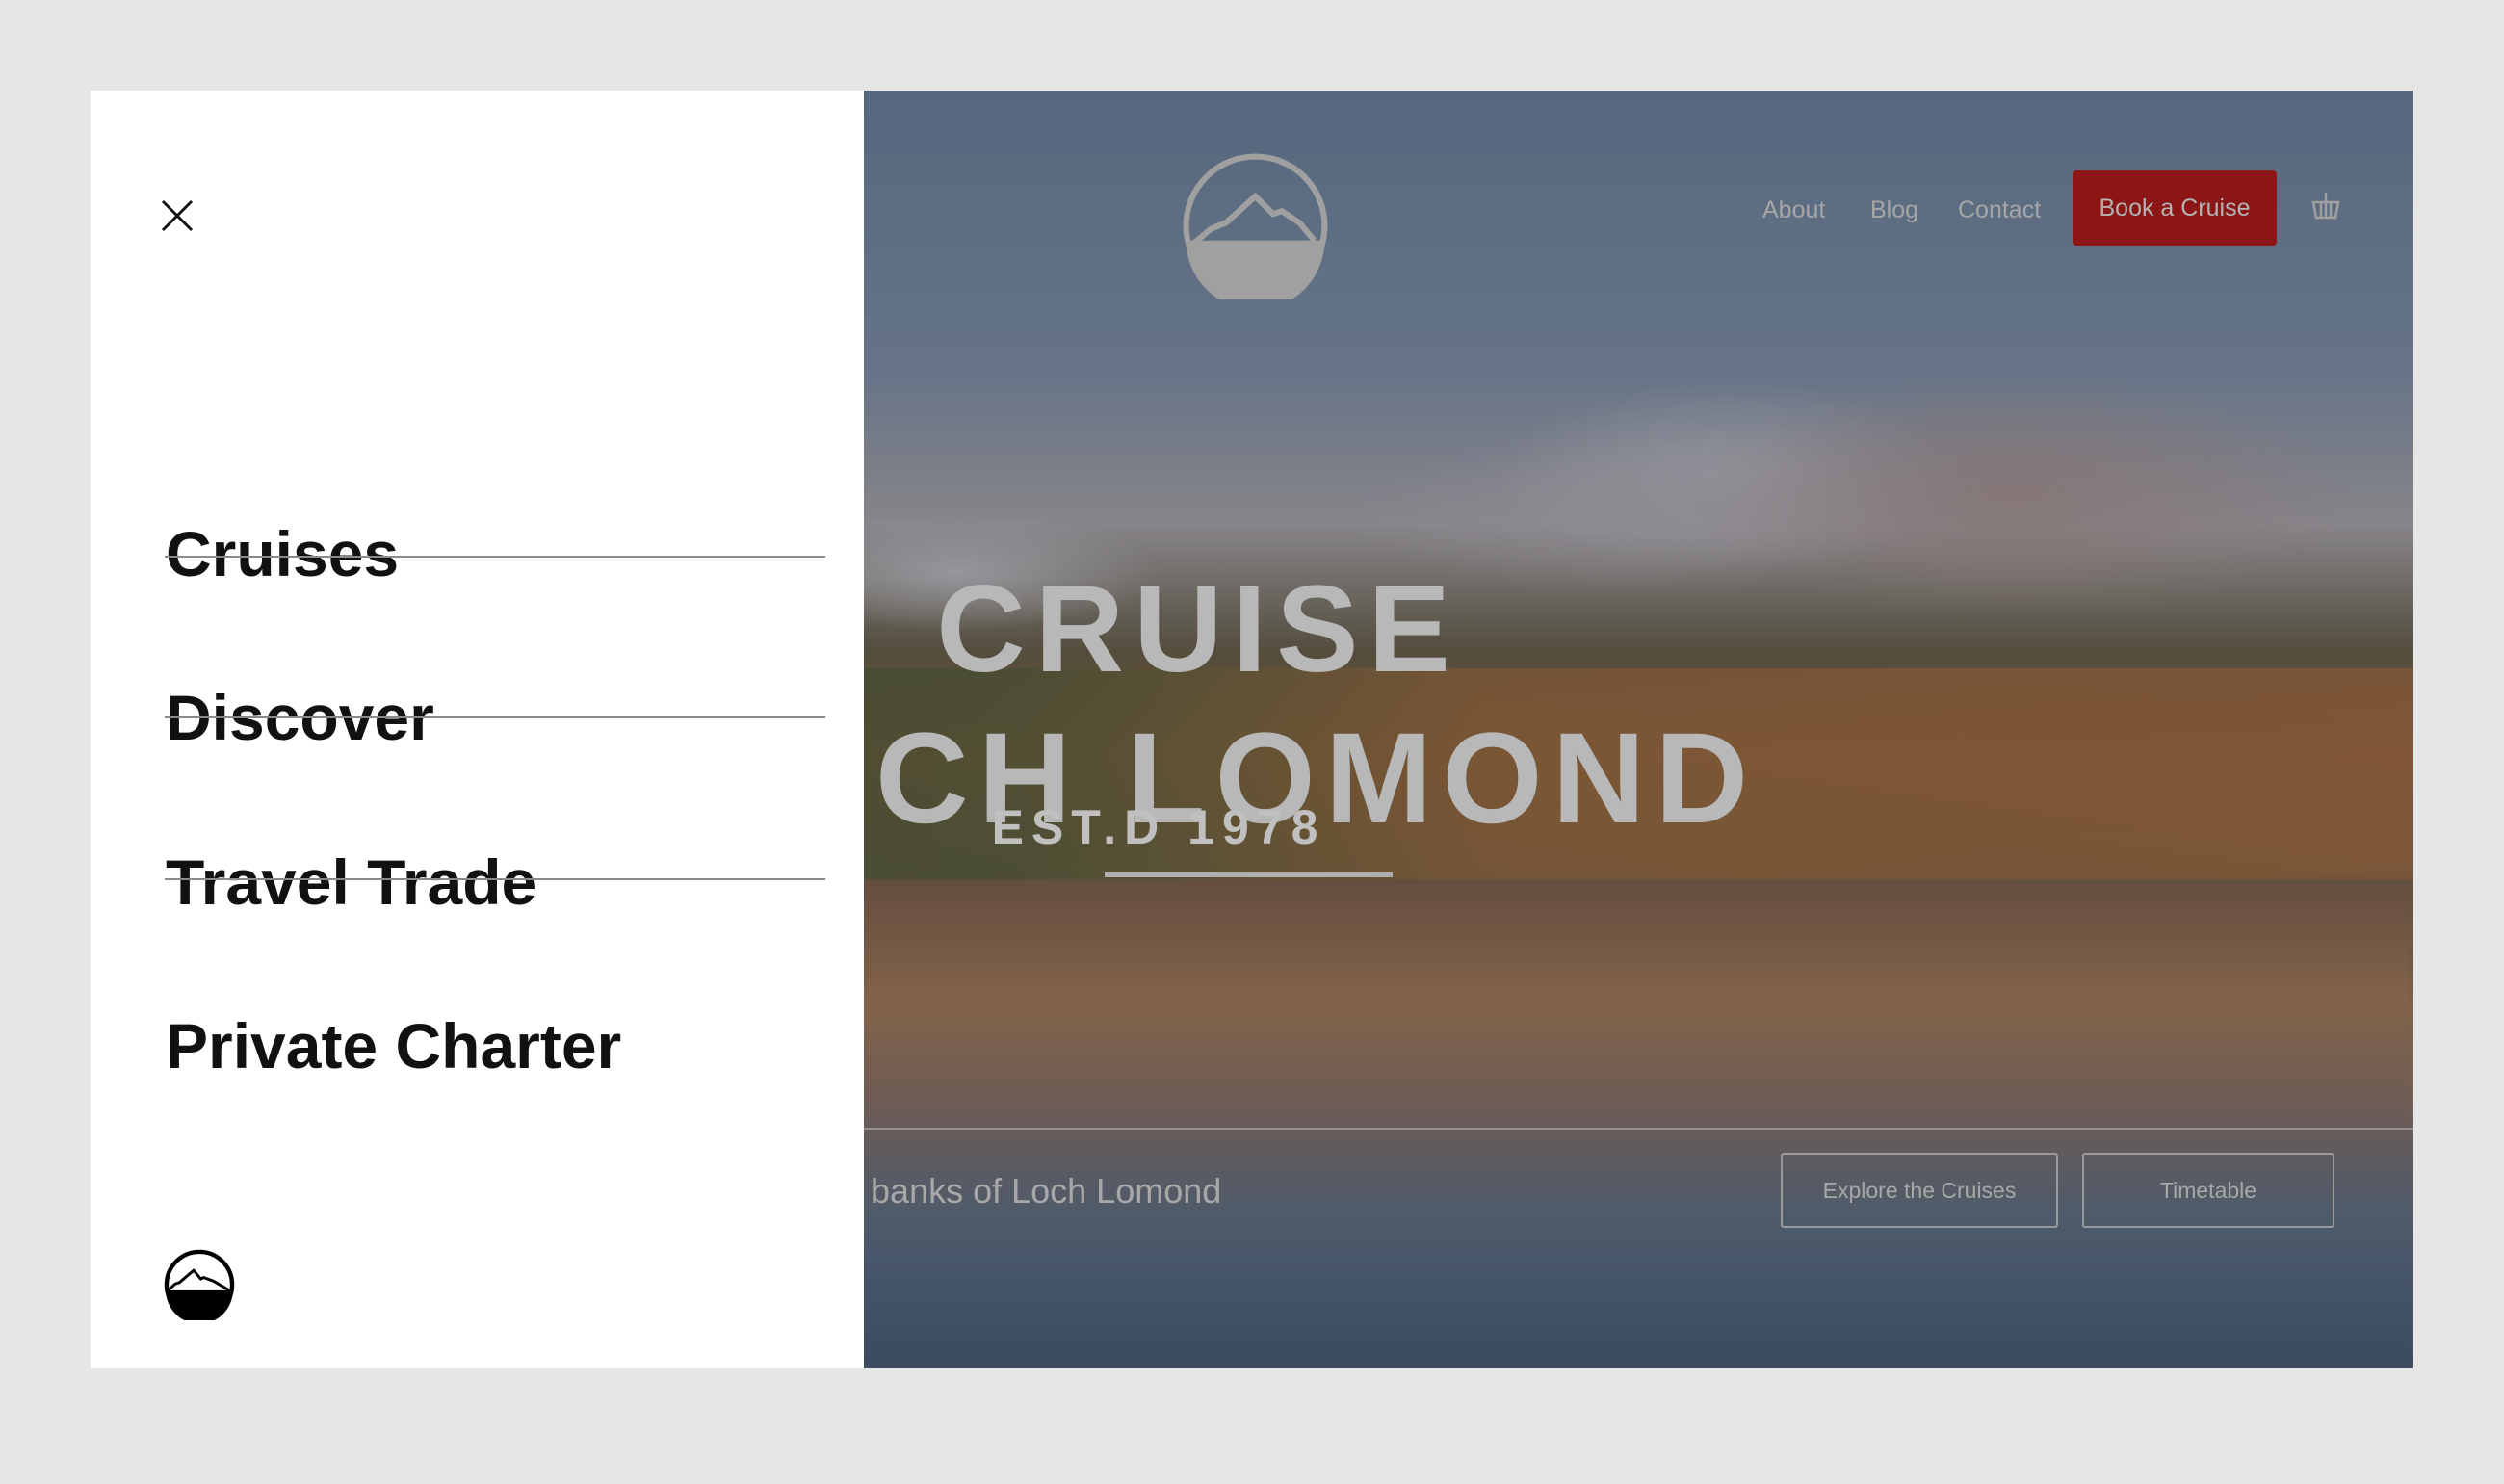 This screenshot has width=2504, height=1484. What do you see at coordinates (1999, 210) in the screenshot?
I see `nav-contact: Contact` at bounding box center [1999, 210].